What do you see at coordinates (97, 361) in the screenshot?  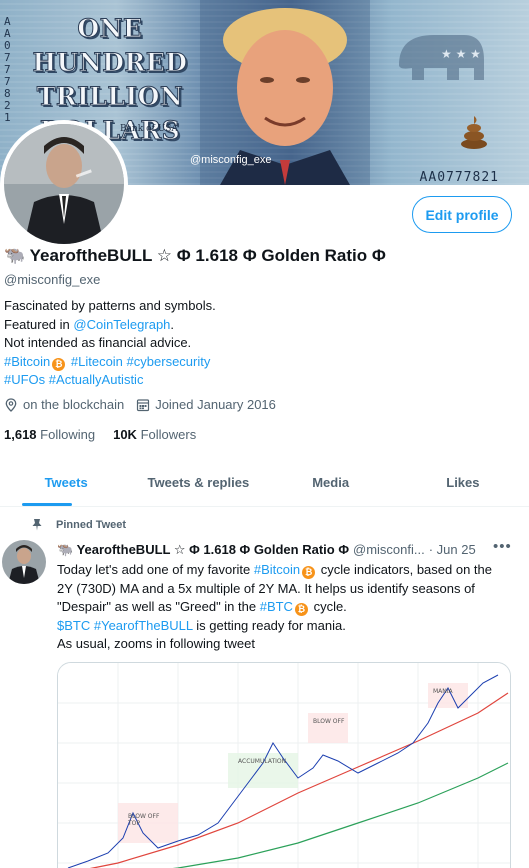 I see `hashtag-litecoin-link: #Litecoin` at bounding box center [97, 361].